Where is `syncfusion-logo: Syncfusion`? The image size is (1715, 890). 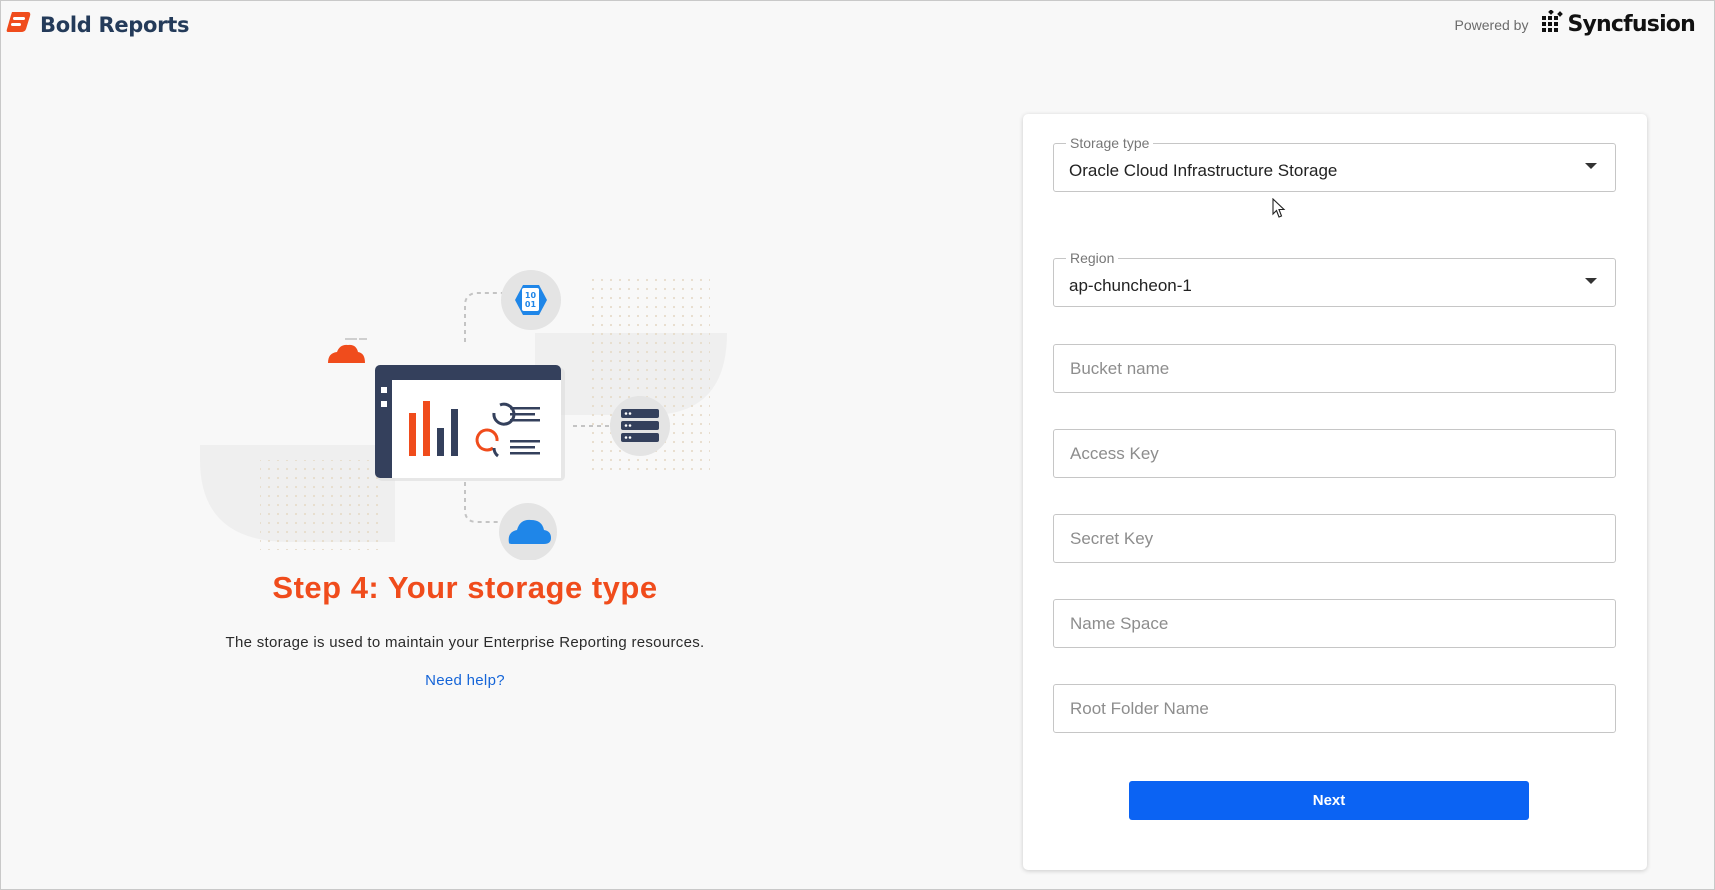
syncfusion-logo: Syncfusion is located at coordinates (1619, 24).